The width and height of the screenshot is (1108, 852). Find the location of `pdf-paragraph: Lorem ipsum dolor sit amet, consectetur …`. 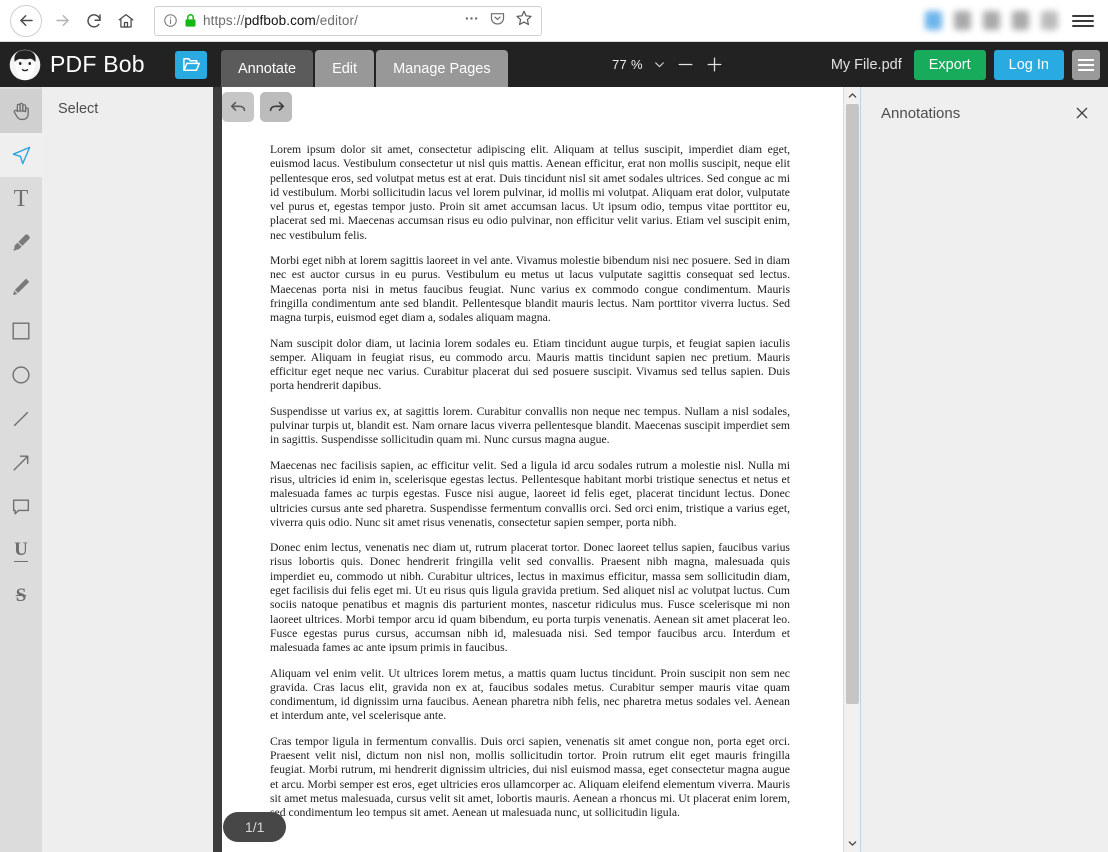

pdf-paragraph: Lorem ipsum dolor sit amet, consectetur … is located at coordinates (530, 192).